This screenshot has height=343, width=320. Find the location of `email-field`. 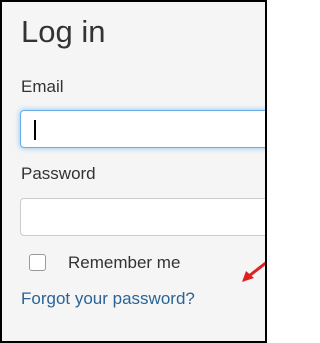

email-field is located at coordinates (142, 129).